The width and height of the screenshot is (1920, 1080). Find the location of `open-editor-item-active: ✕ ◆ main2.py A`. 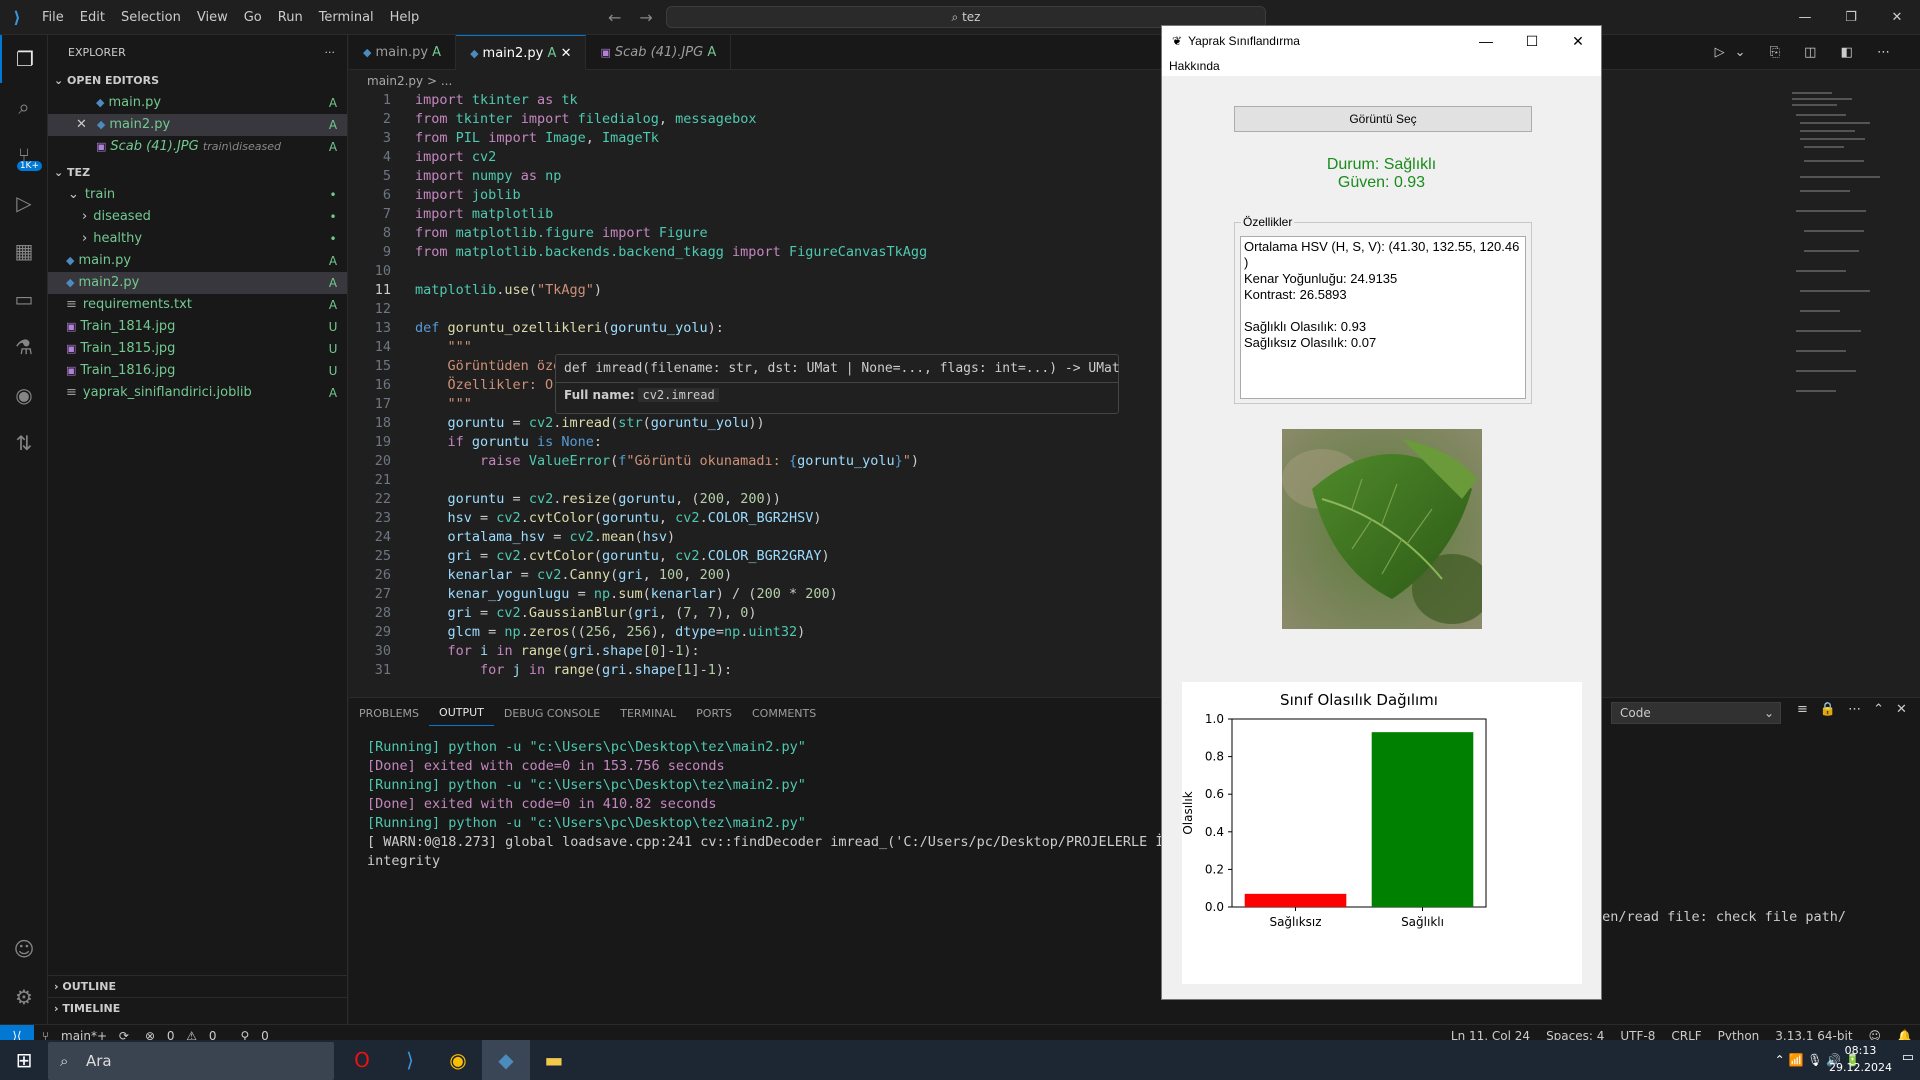

open-editor-item-active: ✕ ◆ main2.py A is located at coordinates (197, 125).